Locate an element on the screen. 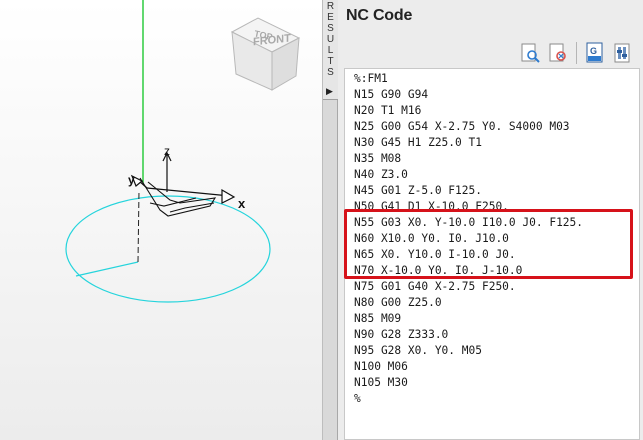 Image resolution: width=643 pixels, height=440 pixels. nc-toolbar: G is located at coordinates (576, 53).